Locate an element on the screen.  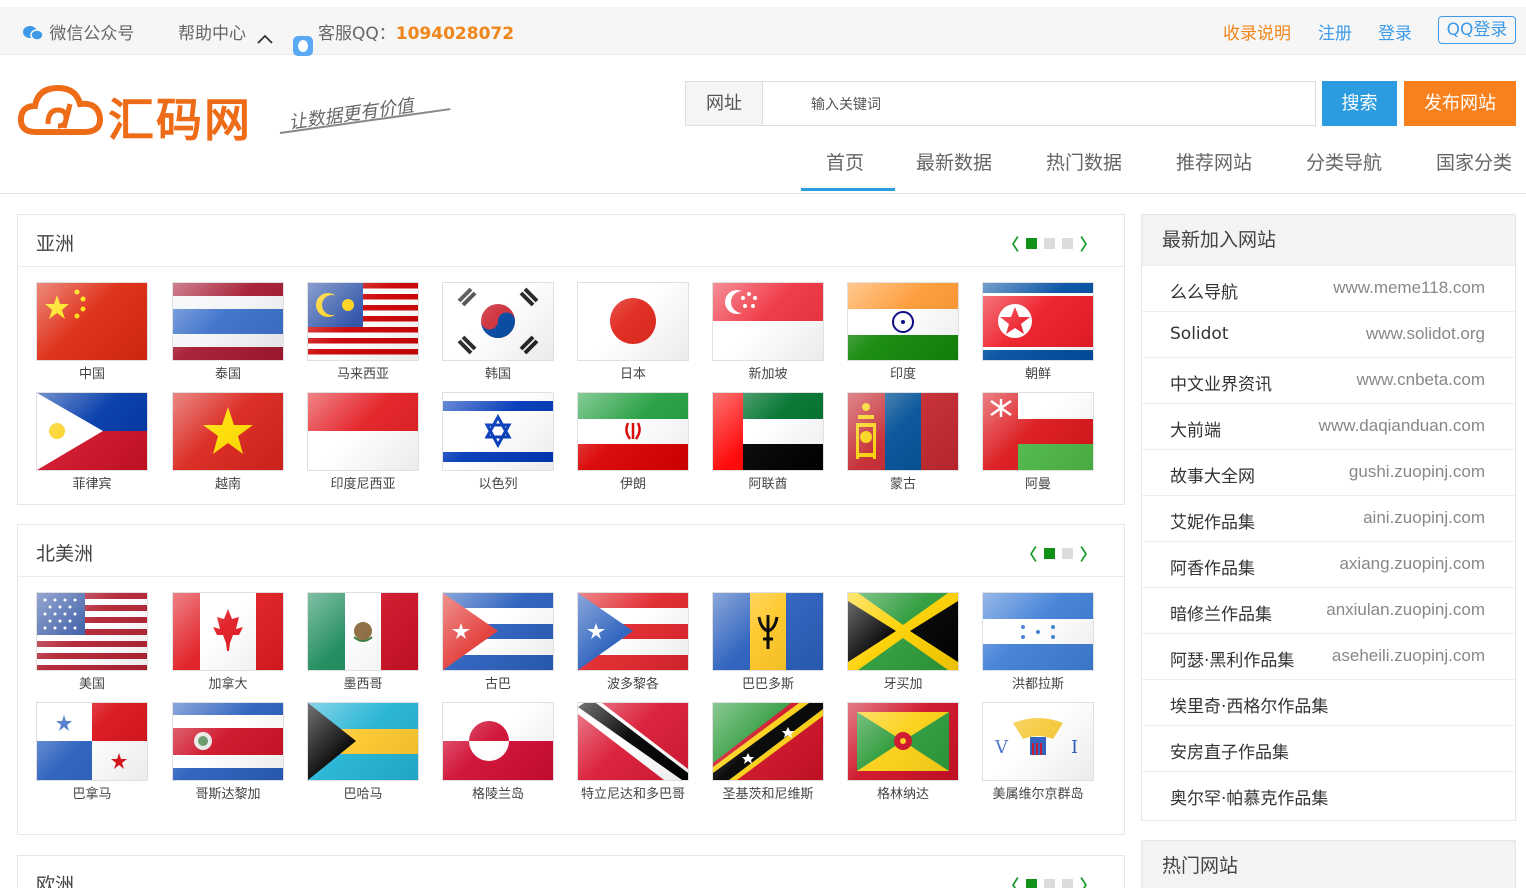
help-center-menu: 帮助中心 is located at coordinates (225, 31).